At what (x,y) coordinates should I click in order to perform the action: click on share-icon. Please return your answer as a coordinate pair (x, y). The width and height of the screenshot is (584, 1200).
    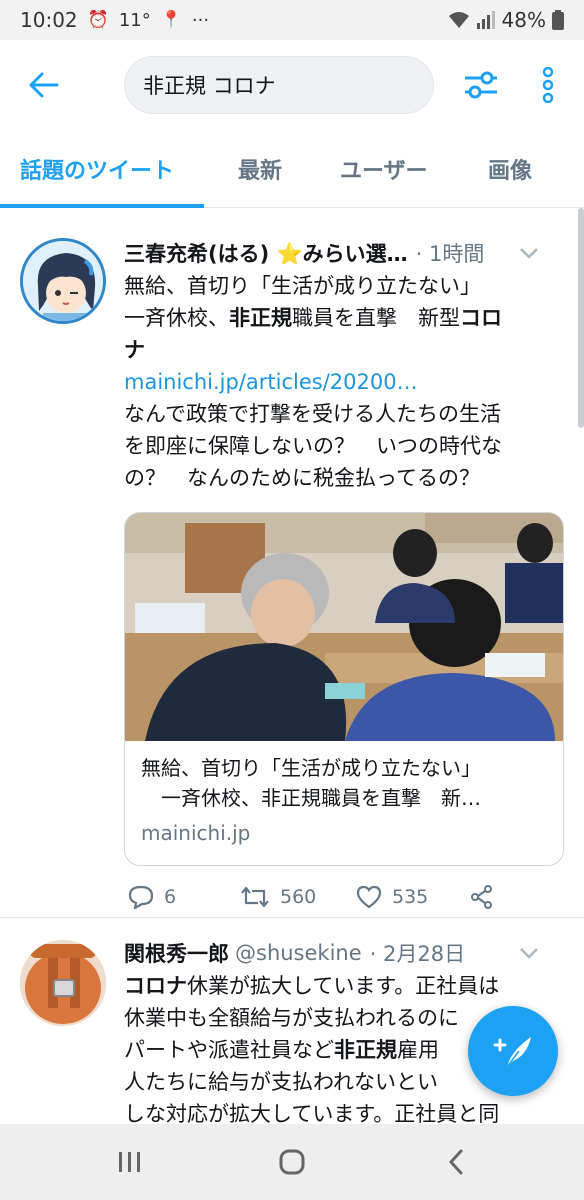
    Looking at the image, I should click on (481, 897).